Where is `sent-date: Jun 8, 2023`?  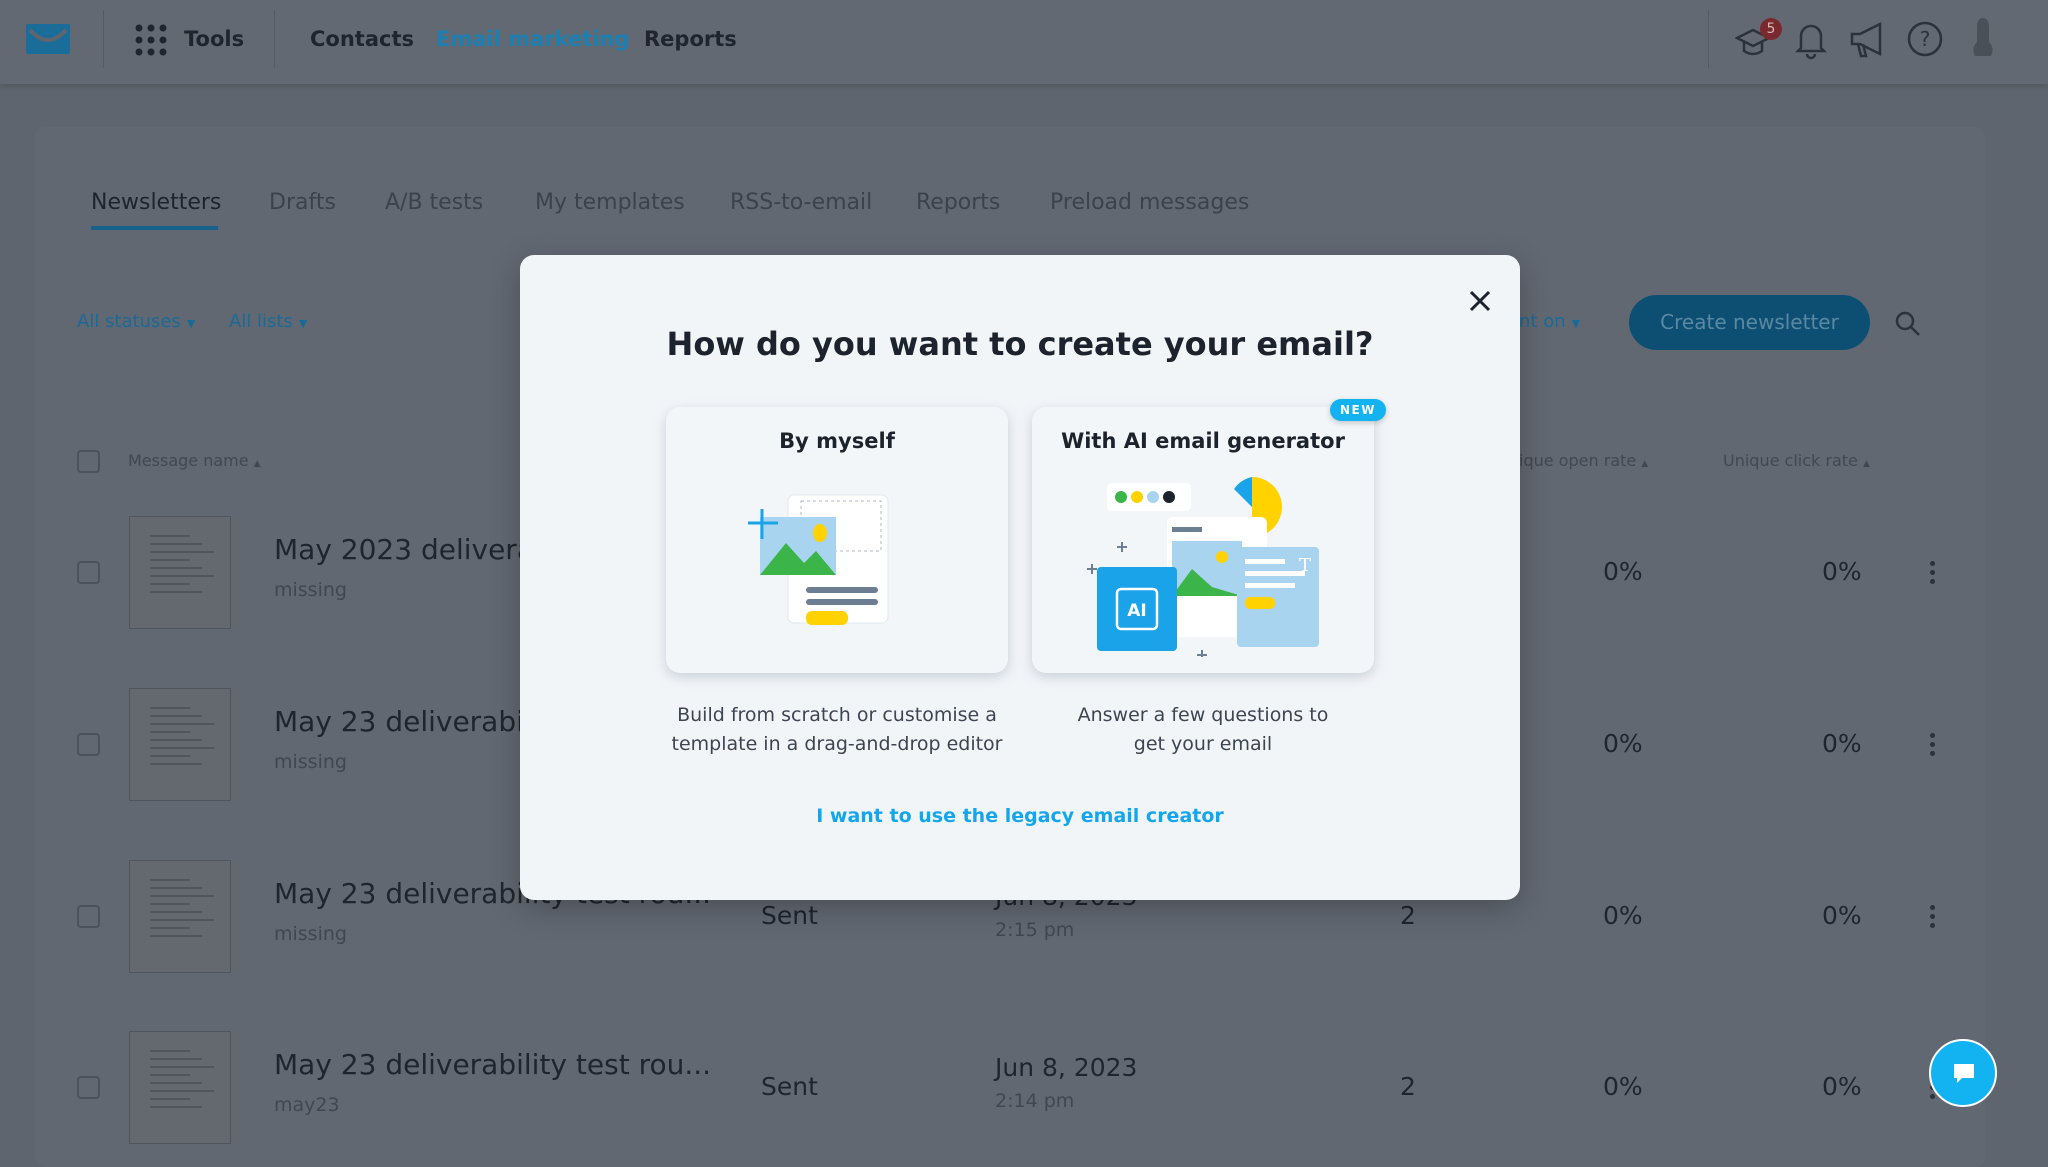 sent-date: Jun 8, 2023 is located at coordinates (1066, 1067).